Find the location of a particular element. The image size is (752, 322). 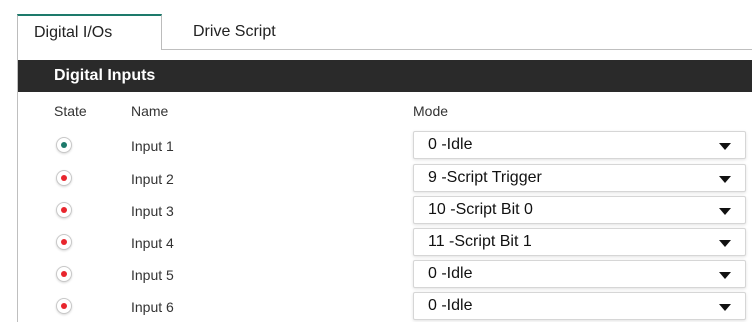

tab-drive-script: Drive Script is located at coordinates (242, 32).